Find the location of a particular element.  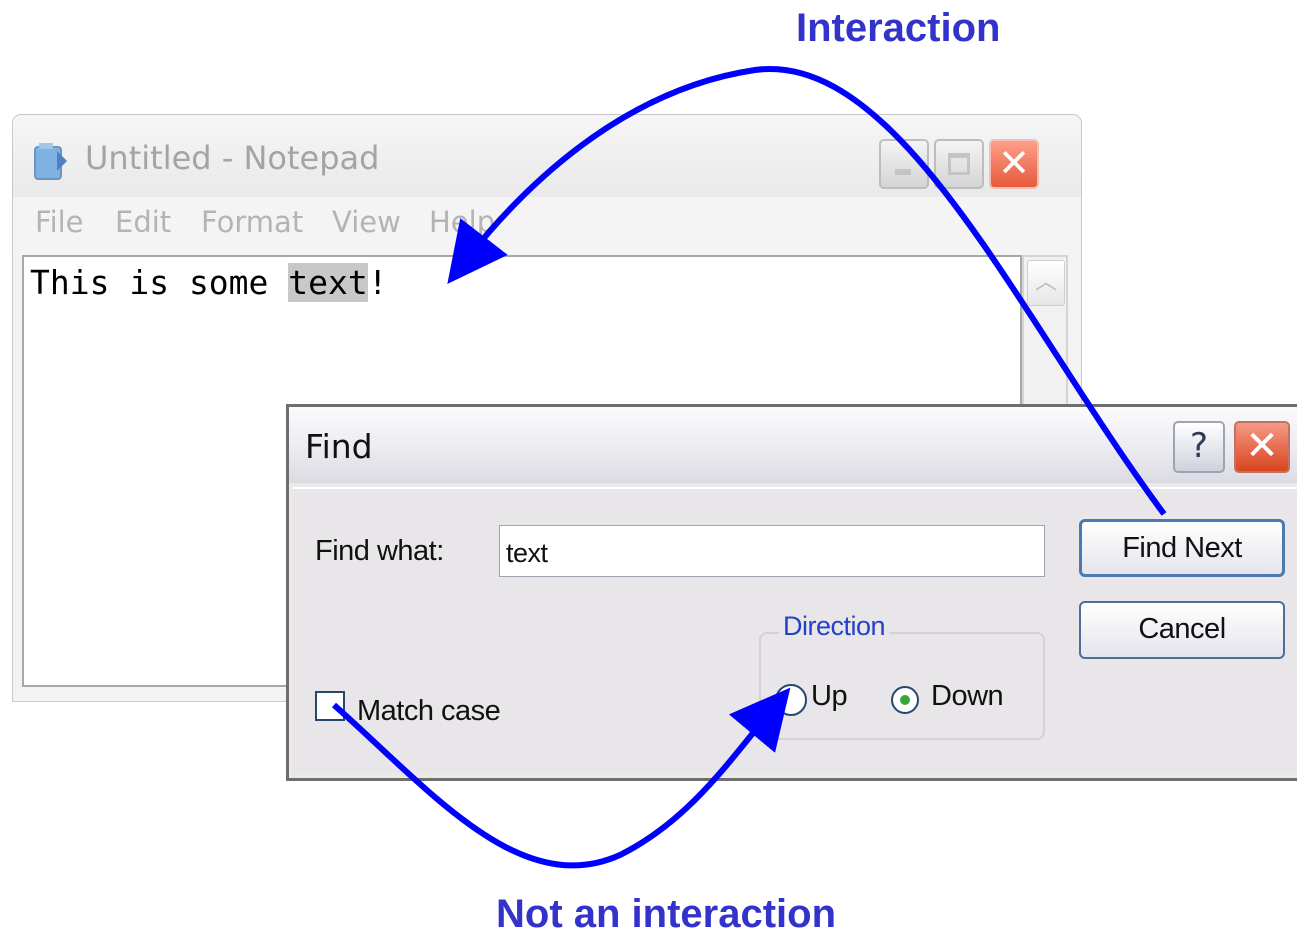

menu-edit: Edit is located at coordinates (143, 222).